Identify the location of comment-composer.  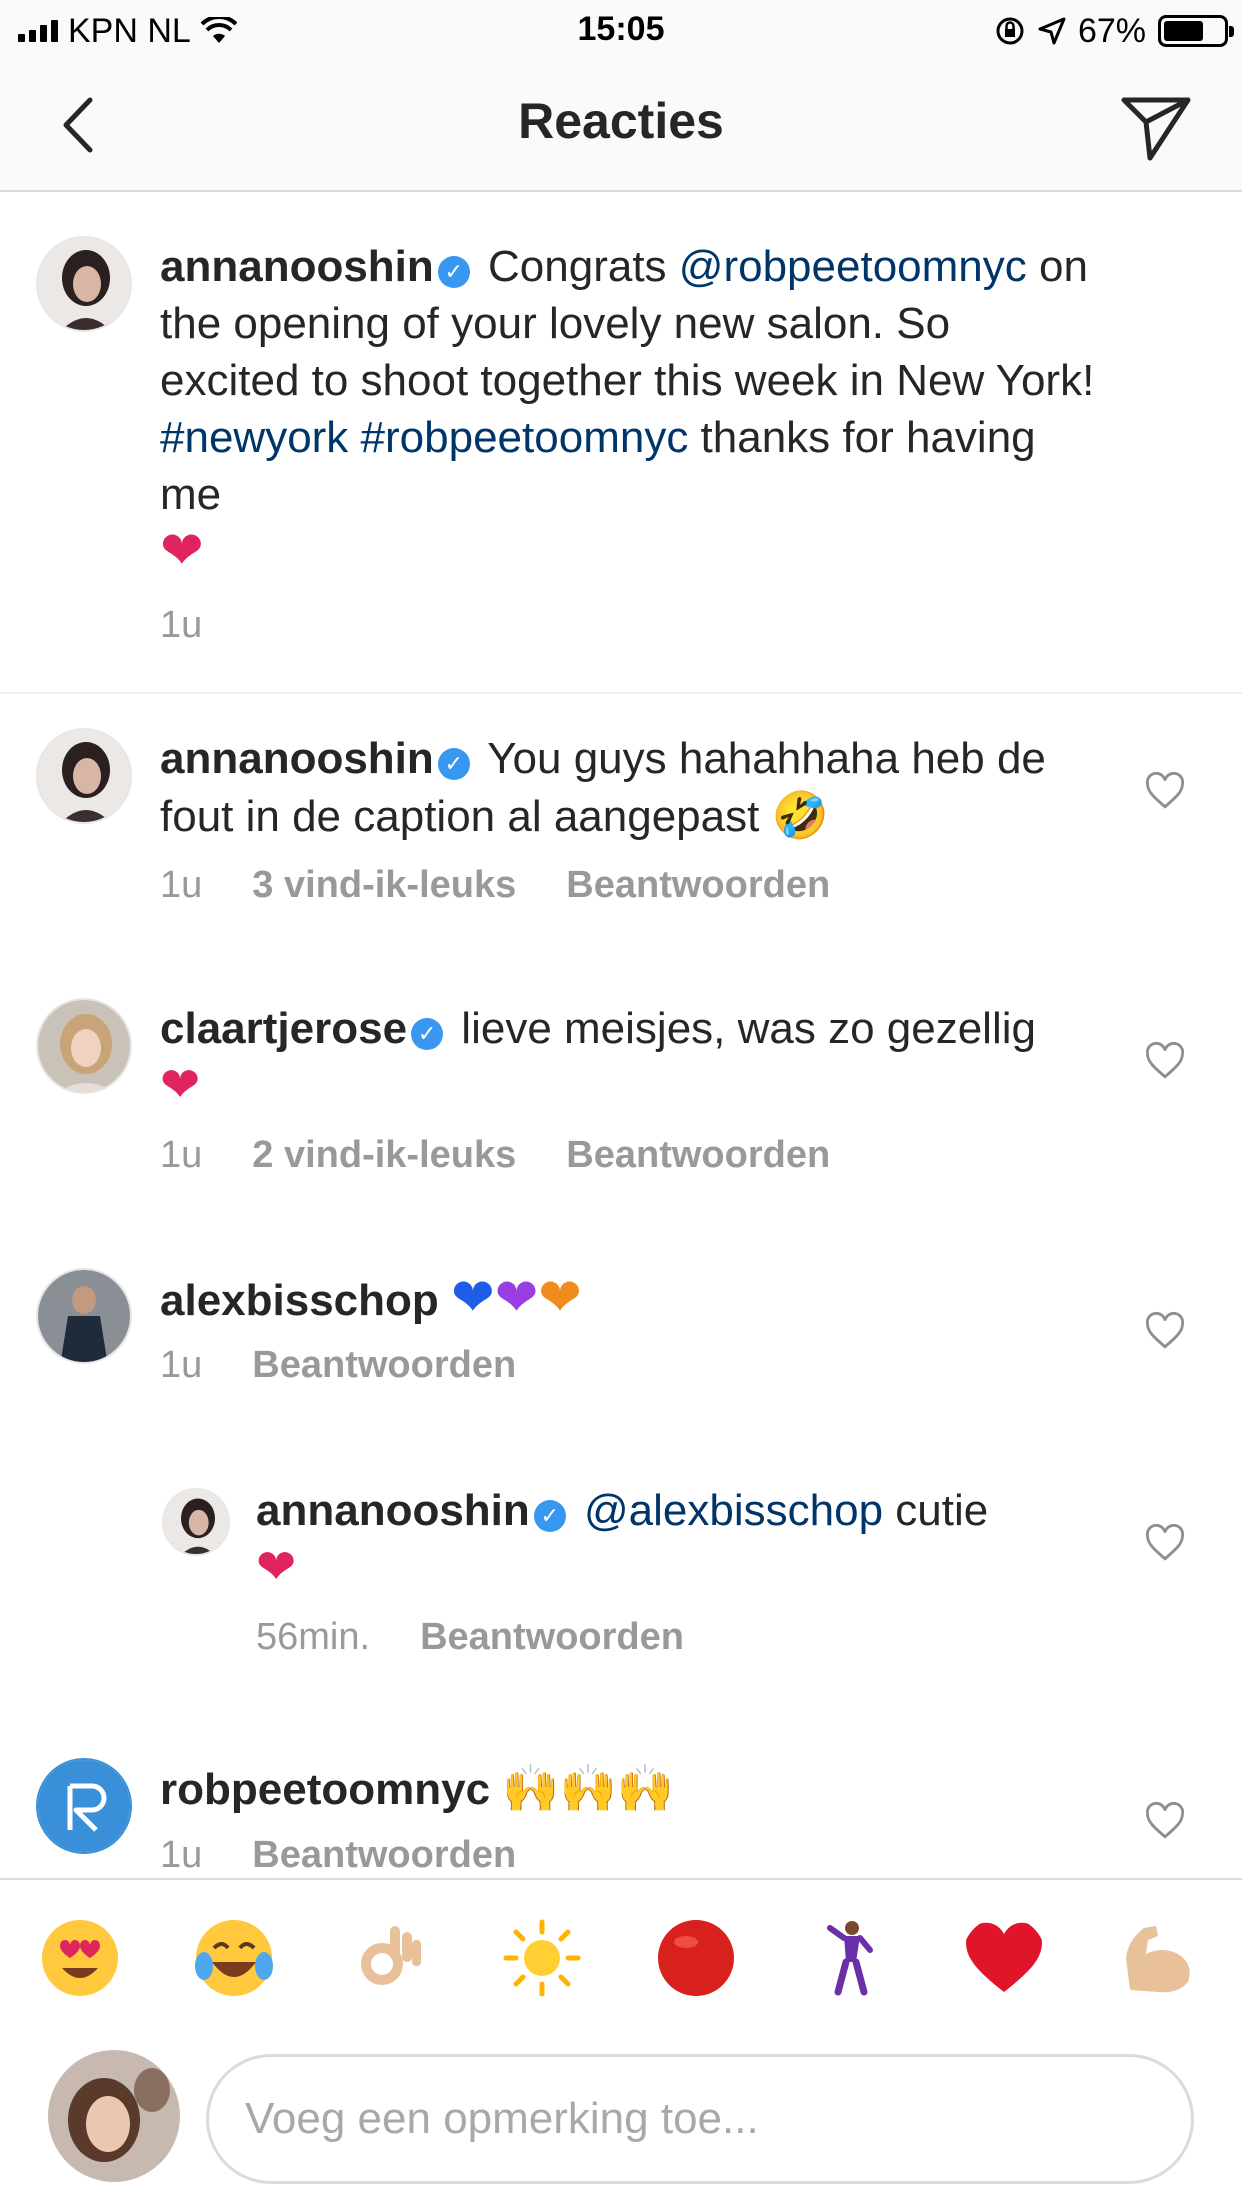
(621, 2123).